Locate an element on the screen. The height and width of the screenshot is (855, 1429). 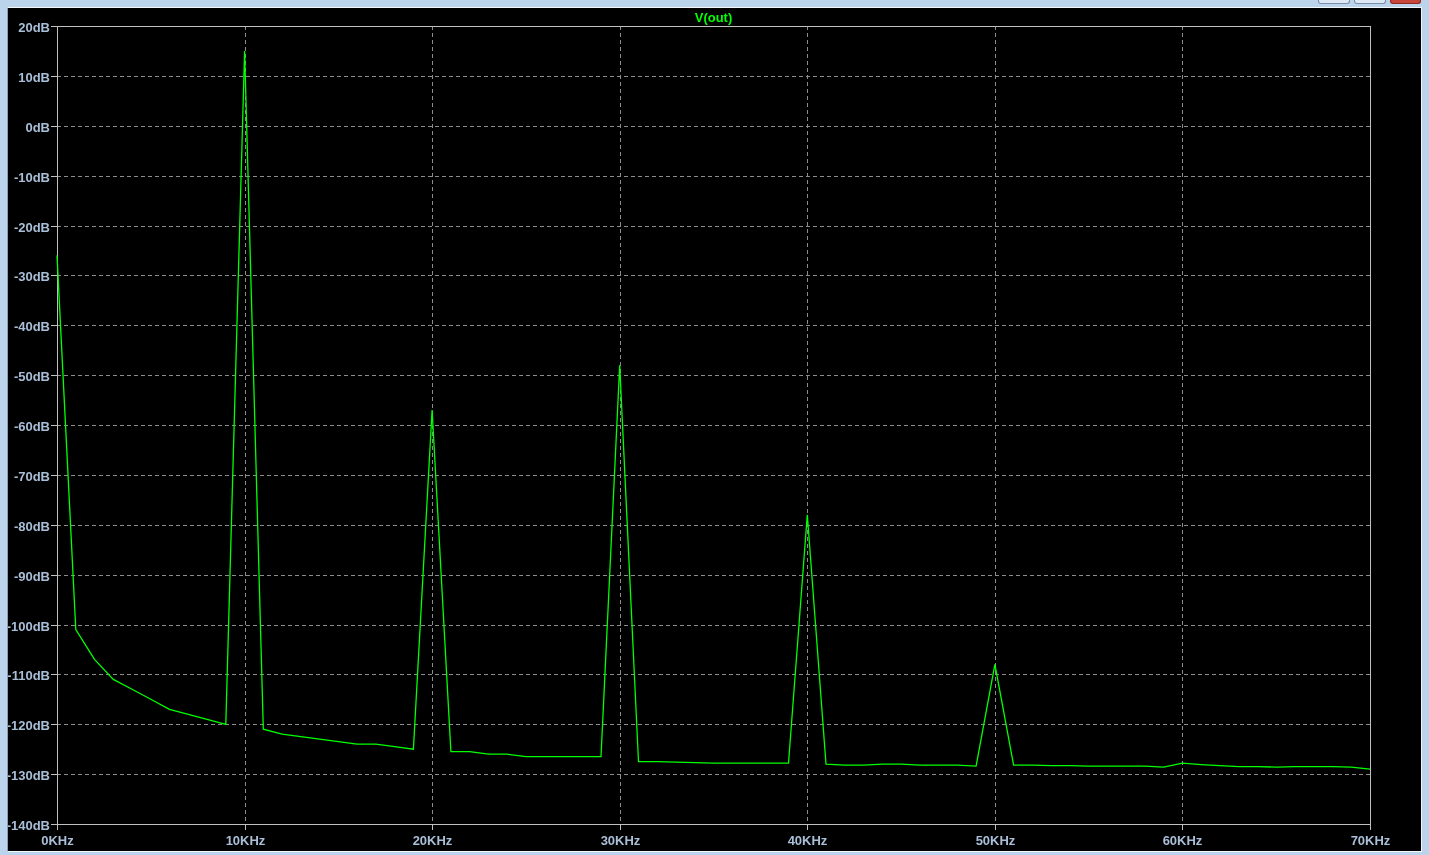
y-axis-label: -90dB is located at coordinates (31, 576).